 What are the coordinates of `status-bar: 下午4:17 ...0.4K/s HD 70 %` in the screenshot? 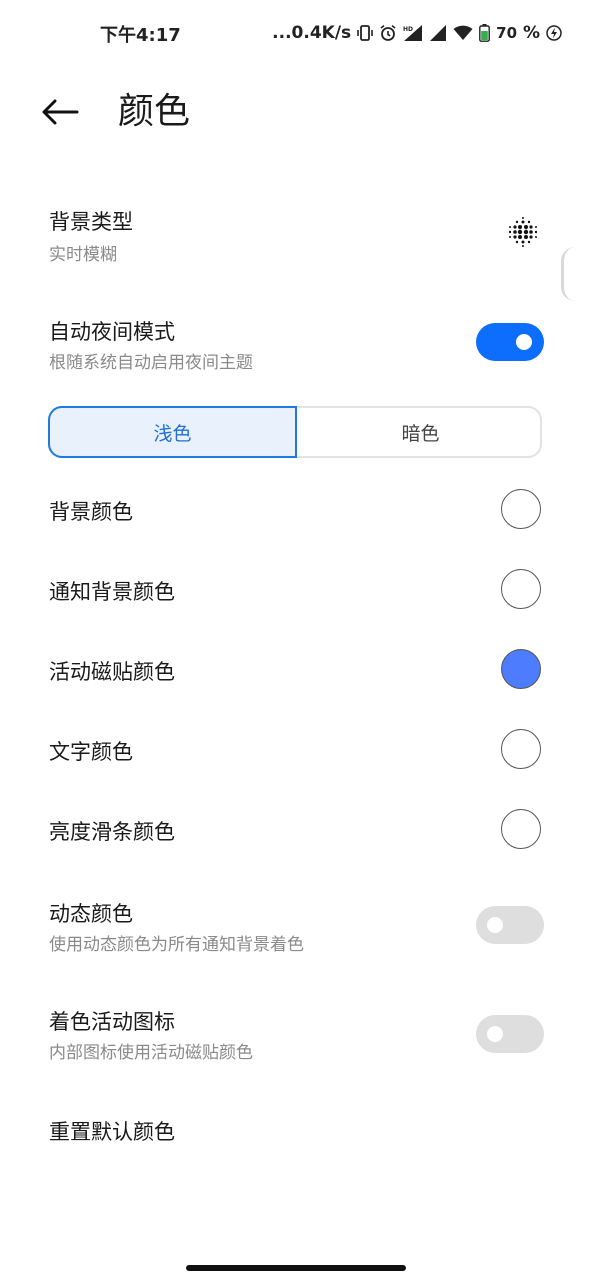 It's located at (296, 32).